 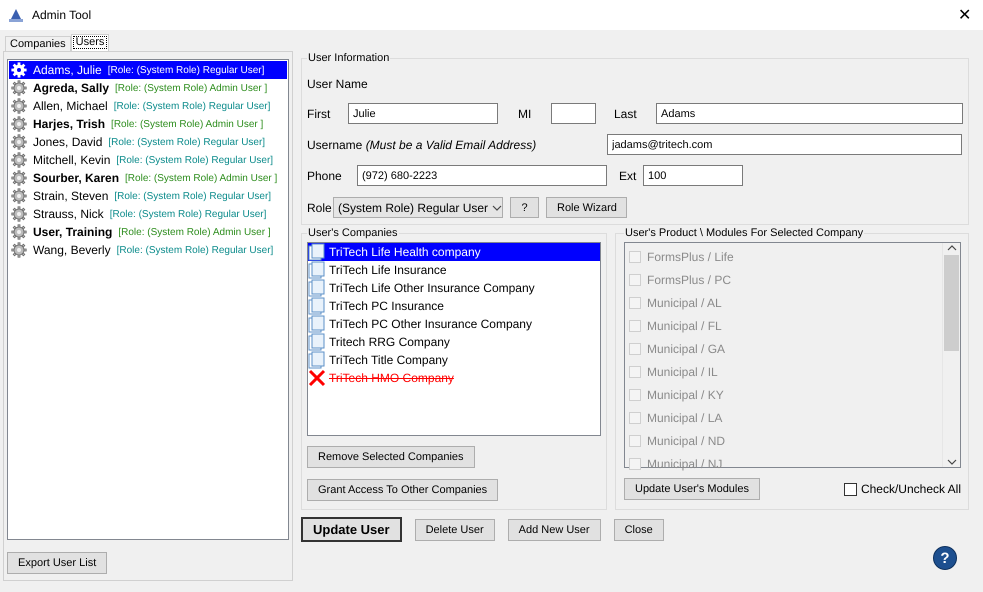 What do you see at coordinates (57, 563) in the screenshot?
I see `export-button: Export User List` at bounding box center [57, 563].